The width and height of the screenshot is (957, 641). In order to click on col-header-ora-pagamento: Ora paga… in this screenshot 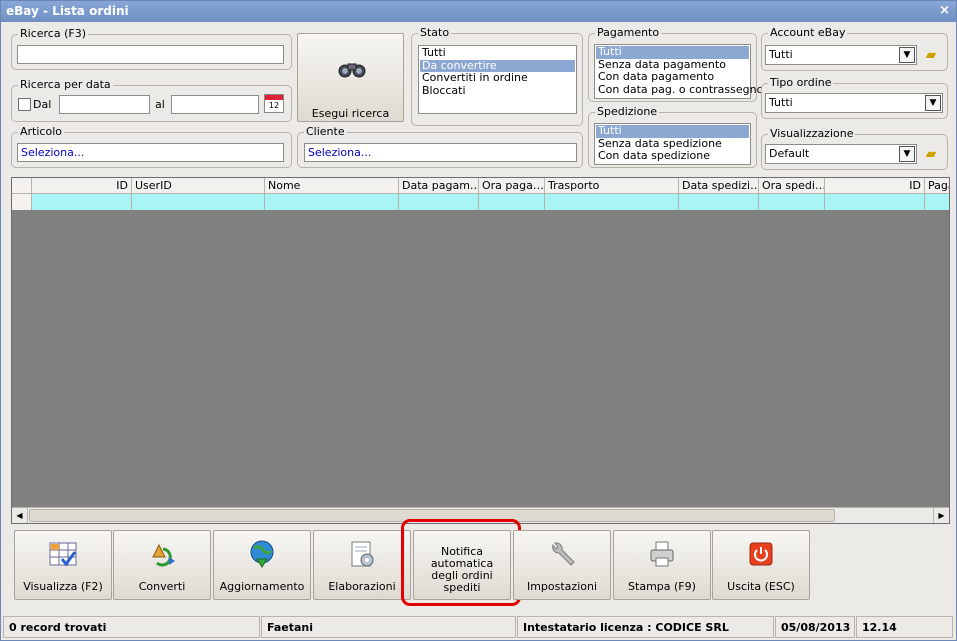, I will do `click(512, 186)`.